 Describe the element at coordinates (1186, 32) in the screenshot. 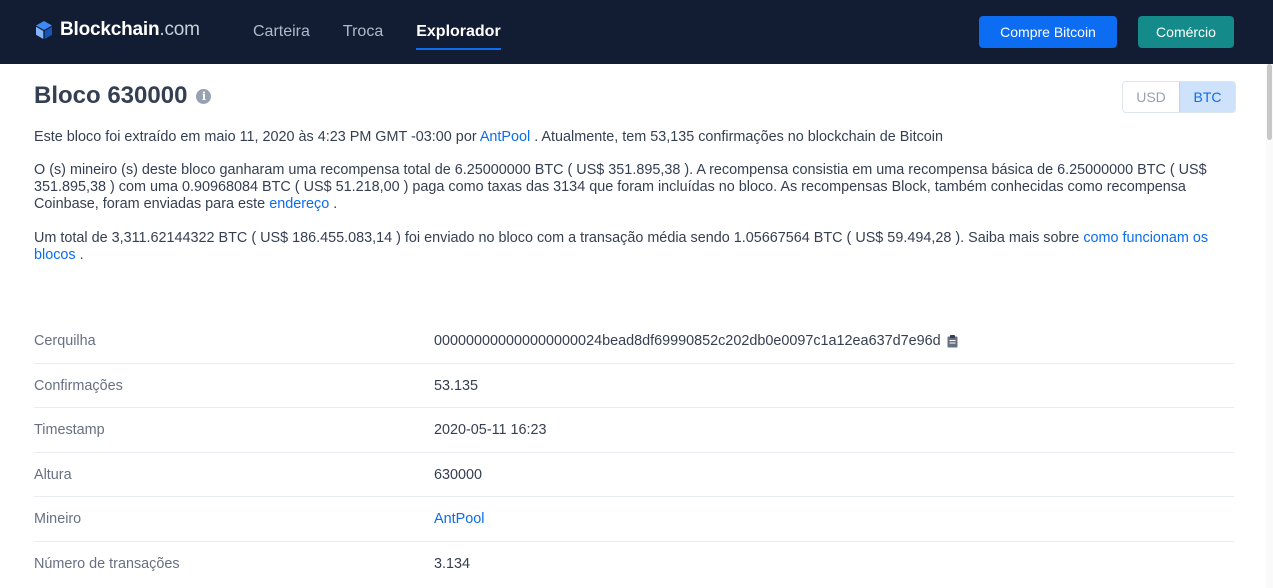

I see `trade-button: Comércio` at that location.